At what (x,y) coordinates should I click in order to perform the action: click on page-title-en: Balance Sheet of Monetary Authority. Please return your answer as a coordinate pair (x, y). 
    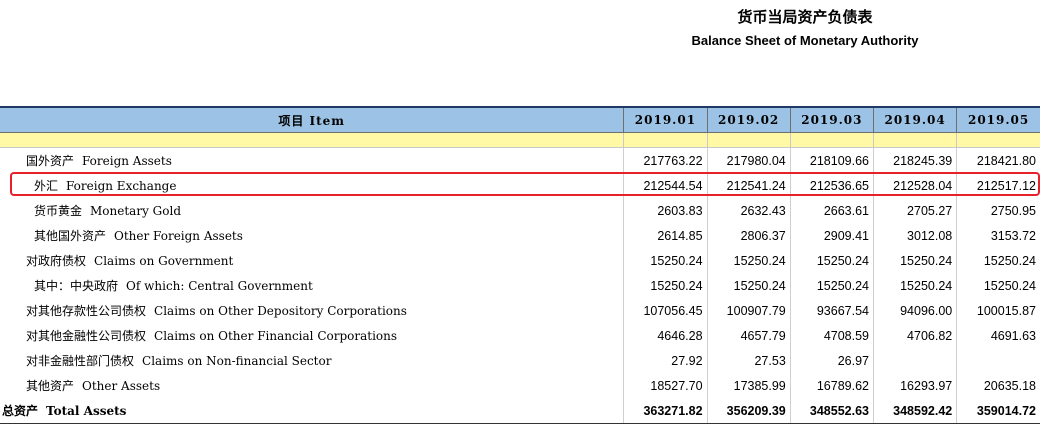
    Looking at the image, I should click on (805, 40).